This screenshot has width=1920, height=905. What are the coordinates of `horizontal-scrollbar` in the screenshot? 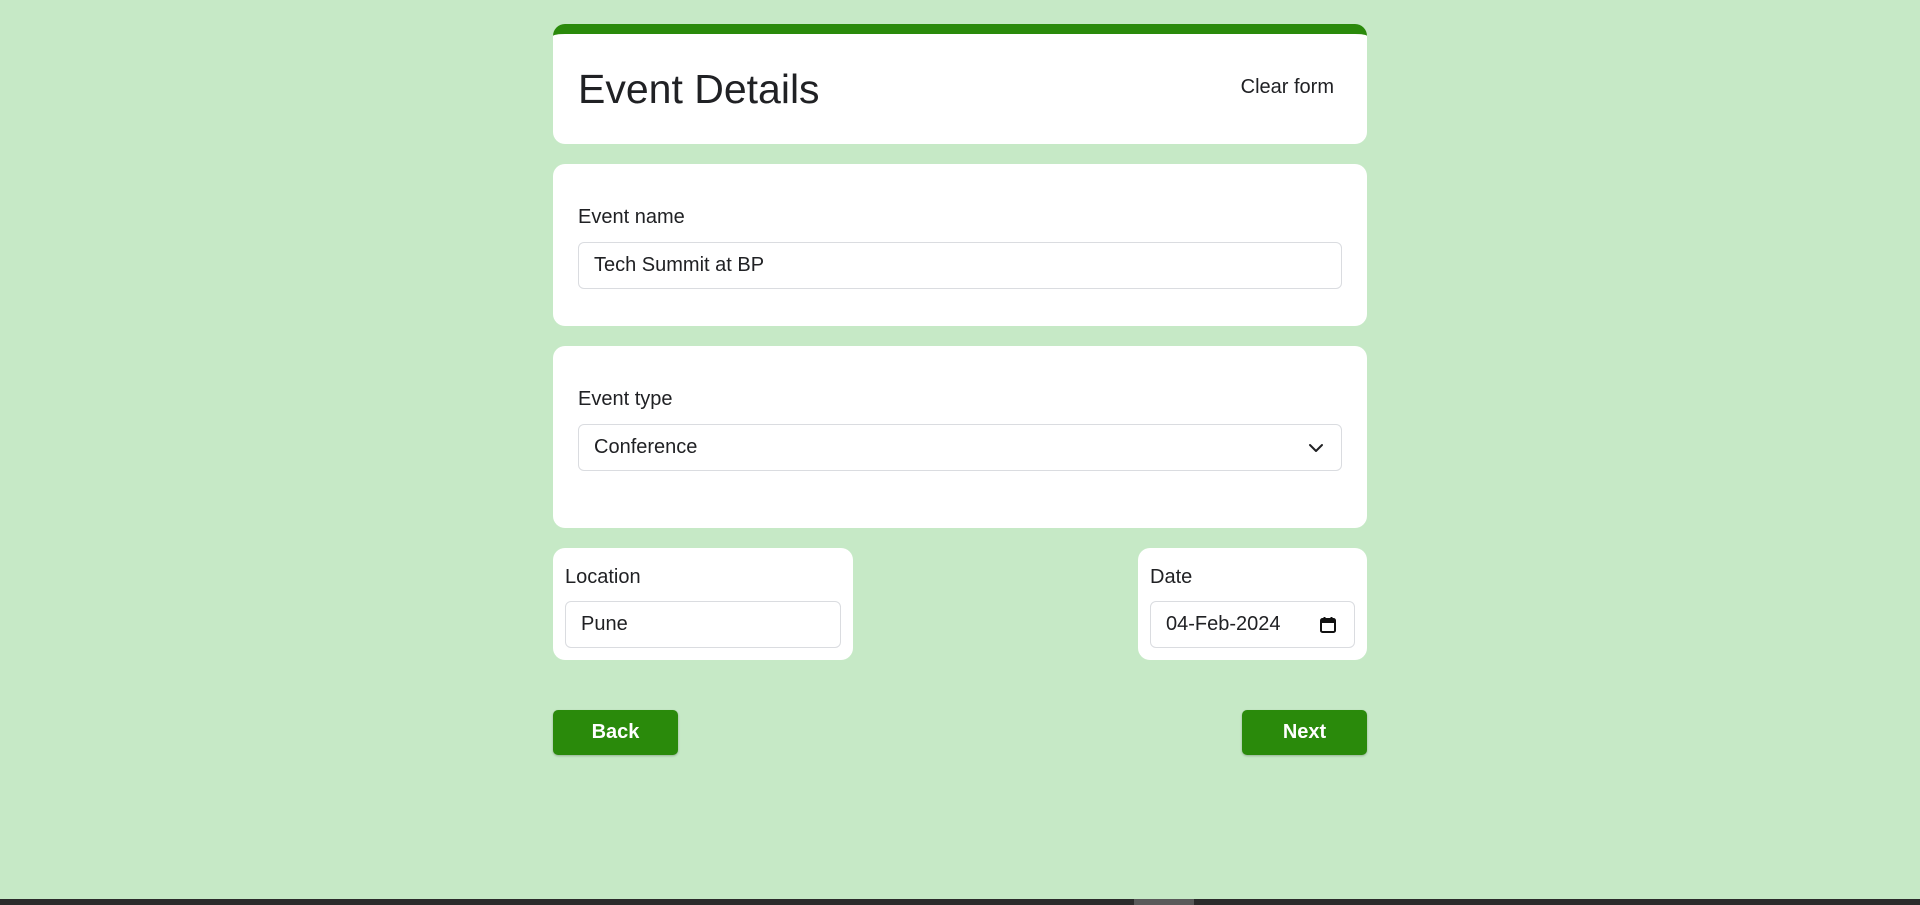 It's located at (960, 902).